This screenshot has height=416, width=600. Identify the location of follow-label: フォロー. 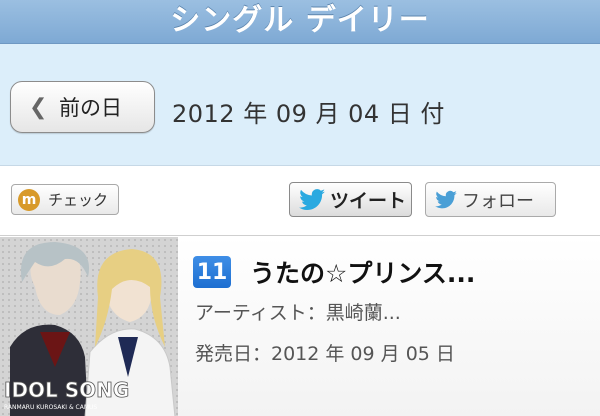
(498, 201).